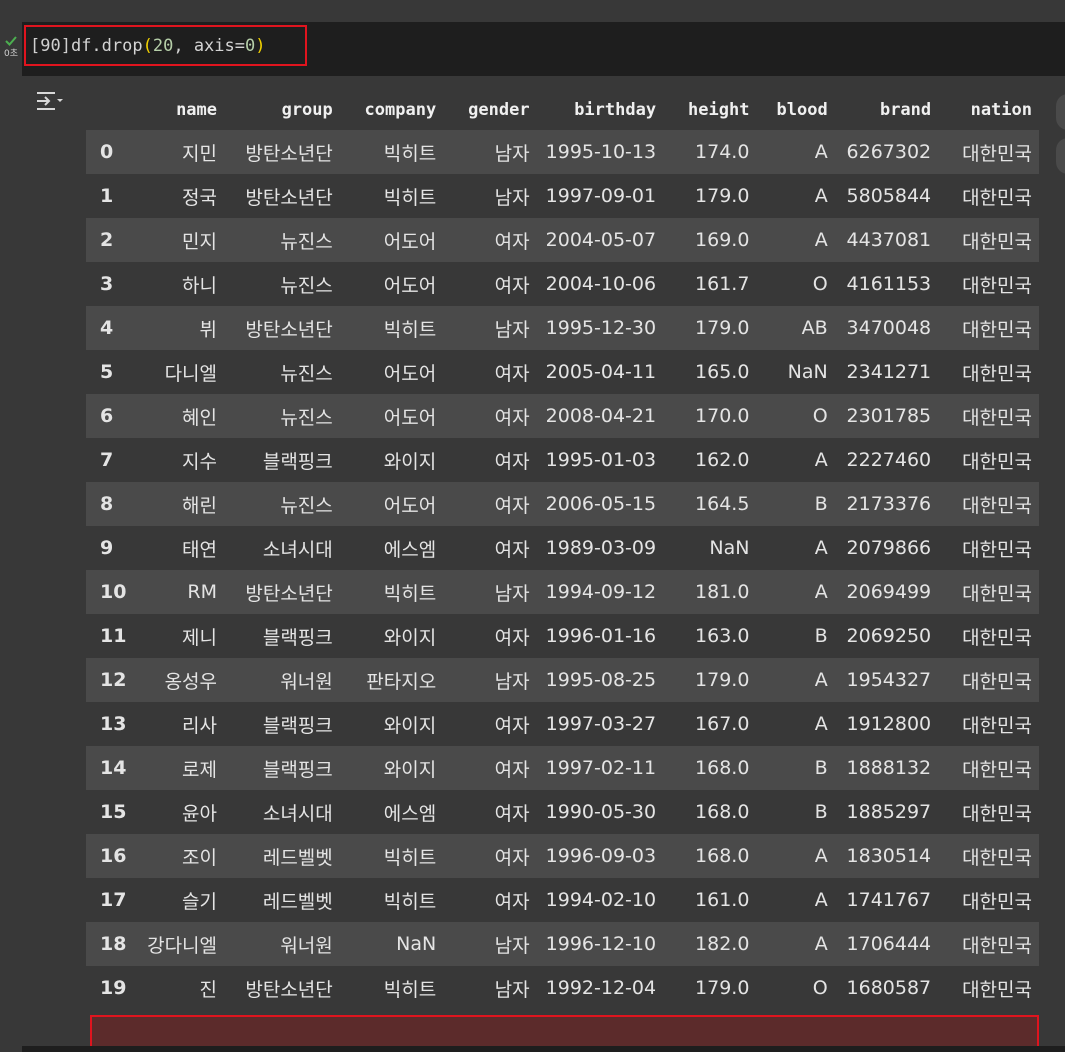  I want to click on row-index: 13, so click(108, 724).